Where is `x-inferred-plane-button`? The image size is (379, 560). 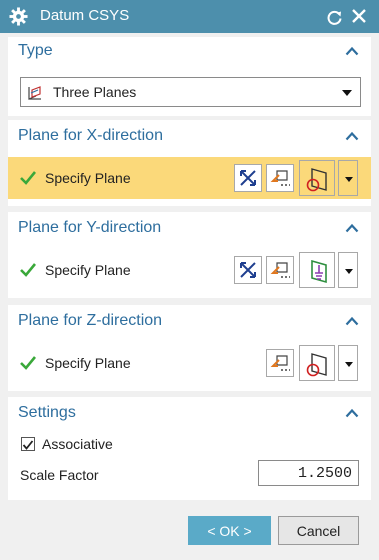 x-inferred-plane-button is located at coordinates (280, 178).